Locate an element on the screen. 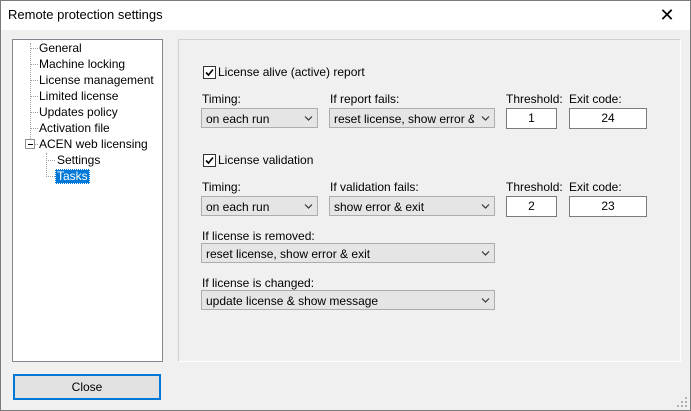  validation-fails-label: If validation fails: is located at coordinates (374, 187).